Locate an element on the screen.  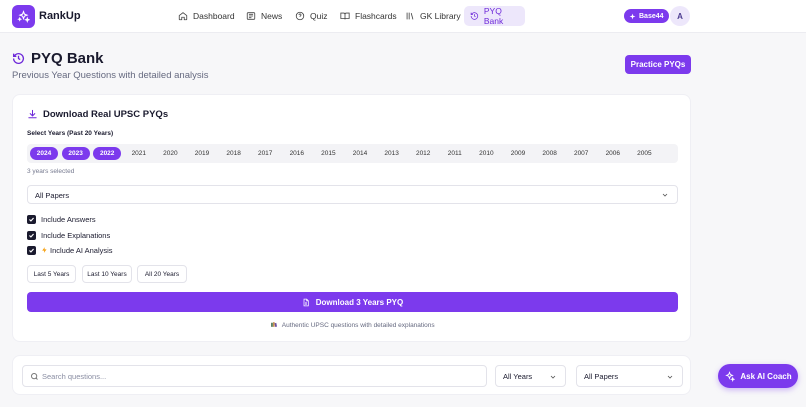
year-chip-2016: 2016 is located at coordinates (297, 153).